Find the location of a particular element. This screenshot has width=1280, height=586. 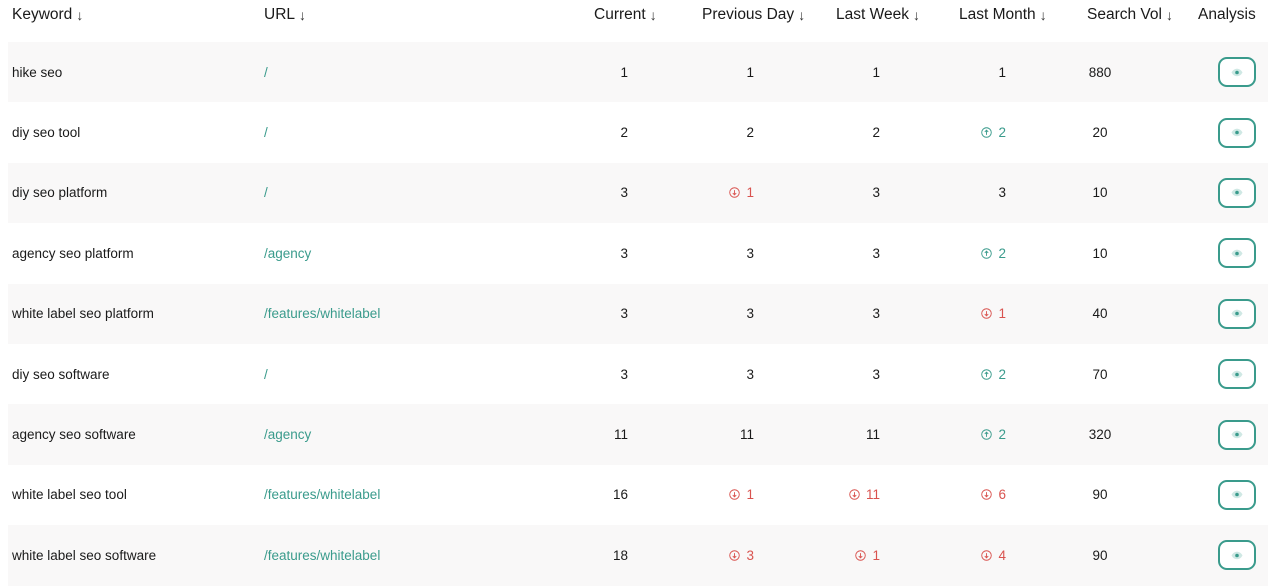

header-previous-day: Previous Day ↓ is located at coordinates (753, 15).